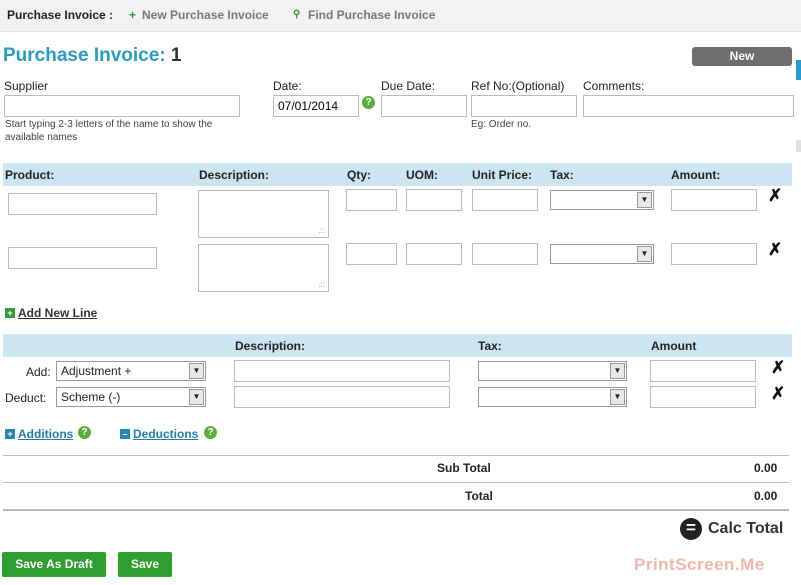 This screenshot has height=585, width=801. What do you see at coordinates (703, 397) in the screenshot?
I see `deduction-amount-input` at bounding box center [703, 397].